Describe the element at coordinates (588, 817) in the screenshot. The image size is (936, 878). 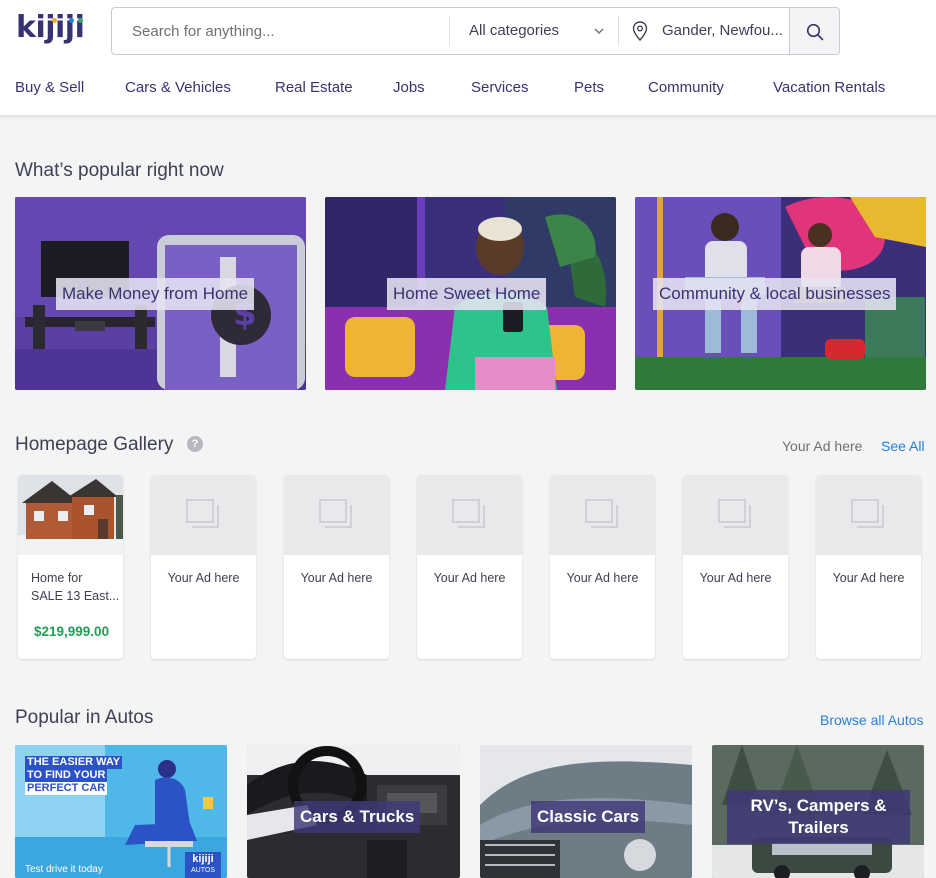
I see `tile-label: Classic Cars` at that location.